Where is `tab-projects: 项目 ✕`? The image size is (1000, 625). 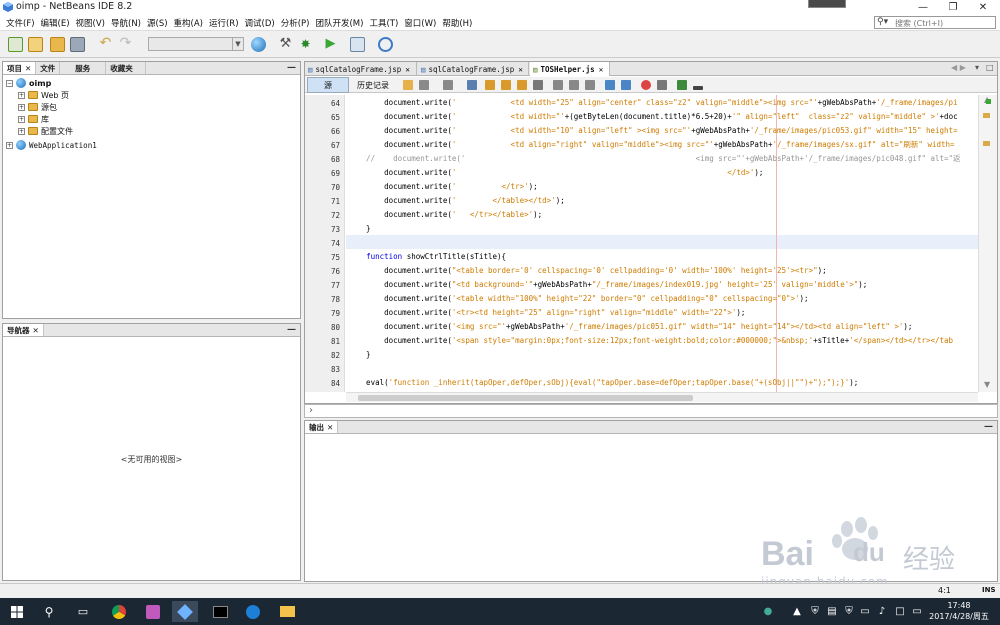 tab-projects: 项目 ✕ is located at coordinates (20, 68).